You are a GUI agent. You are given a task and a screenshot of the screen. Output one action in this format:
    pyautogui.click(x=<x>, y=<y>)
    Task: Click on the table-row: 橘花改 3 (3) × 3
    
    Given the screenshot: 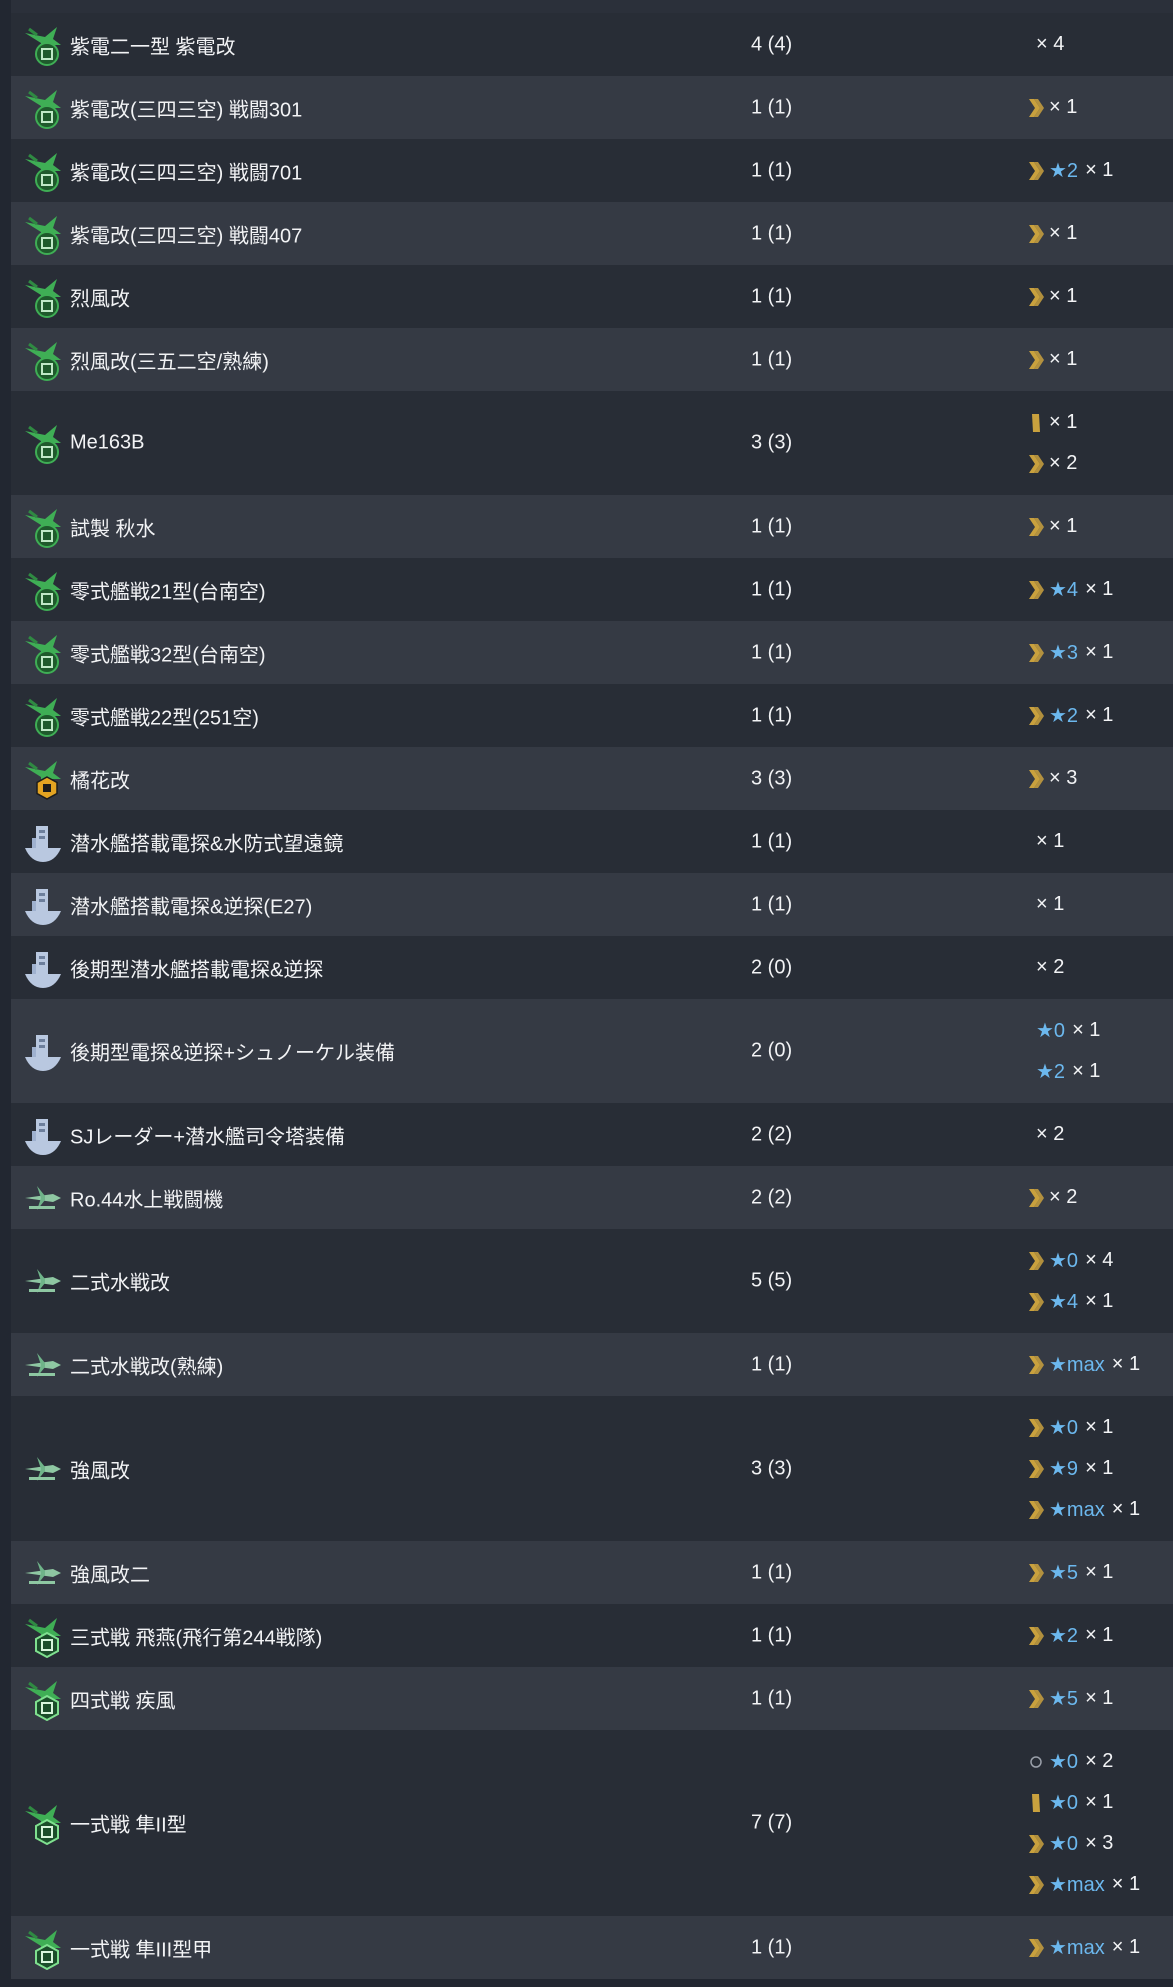 What is the action you would take?
    pyautogui.click(x=592, y=778)
    